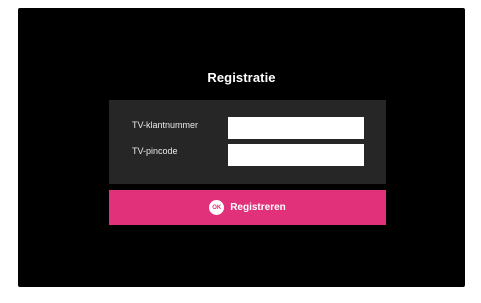  I want to click on ok-icon: OK, so click(217, 207).